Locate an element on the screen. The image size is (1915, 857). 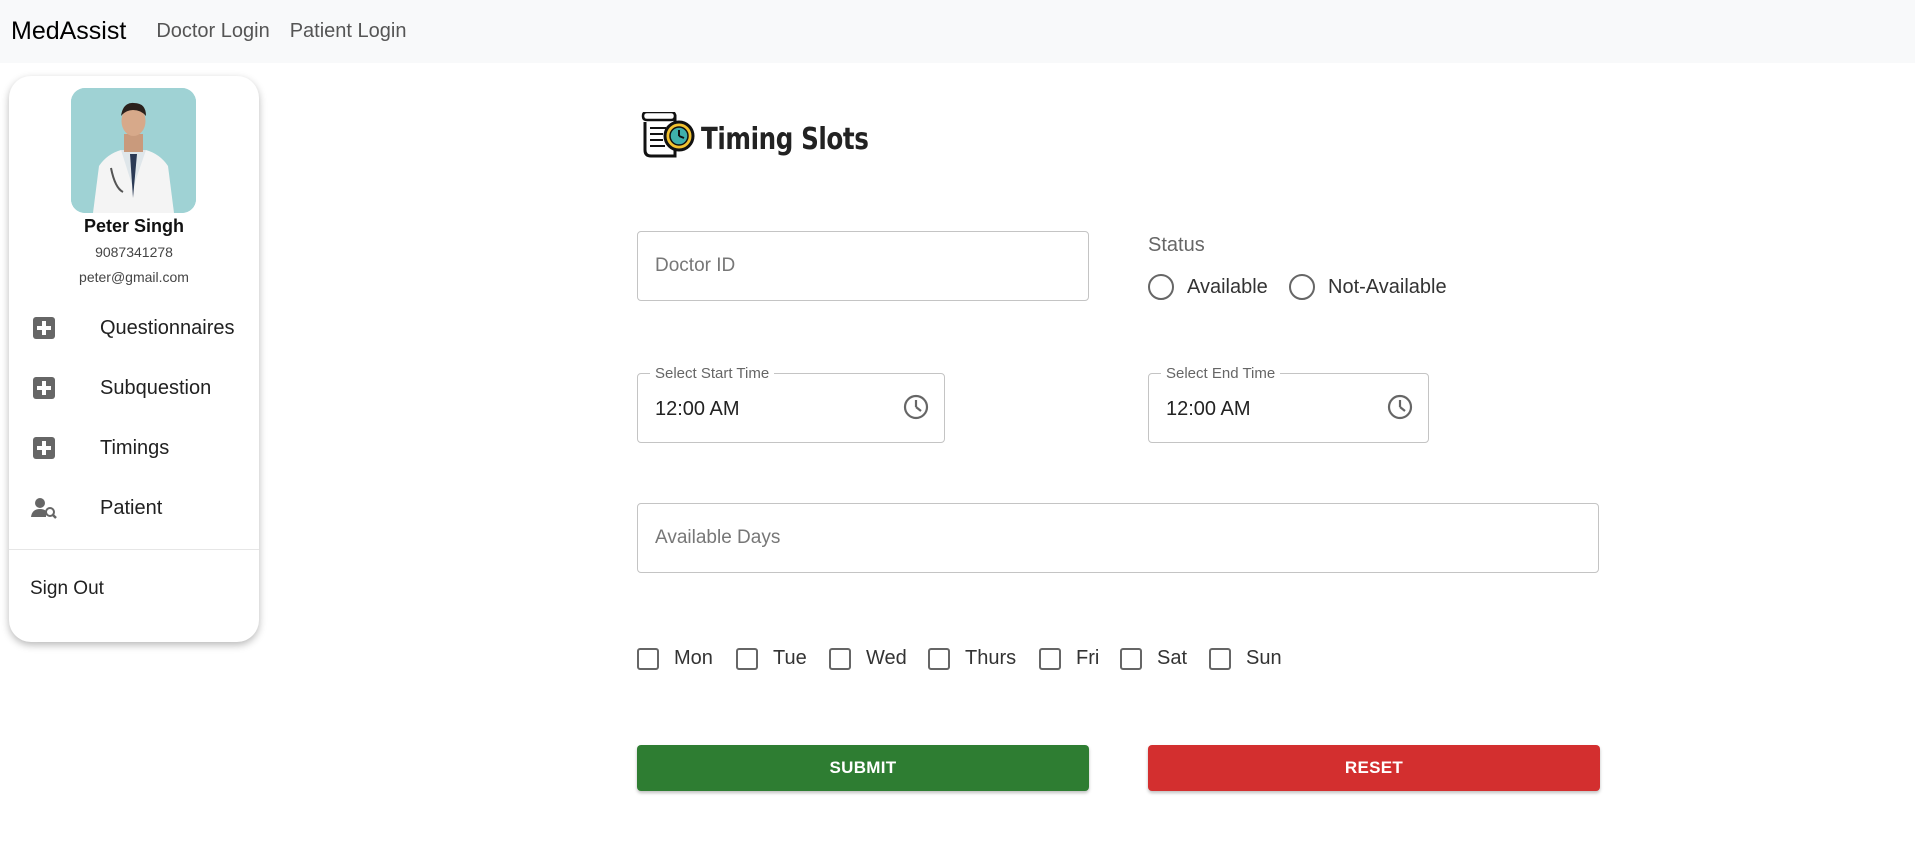
person-search-icon is located at coordinates (44, 508).